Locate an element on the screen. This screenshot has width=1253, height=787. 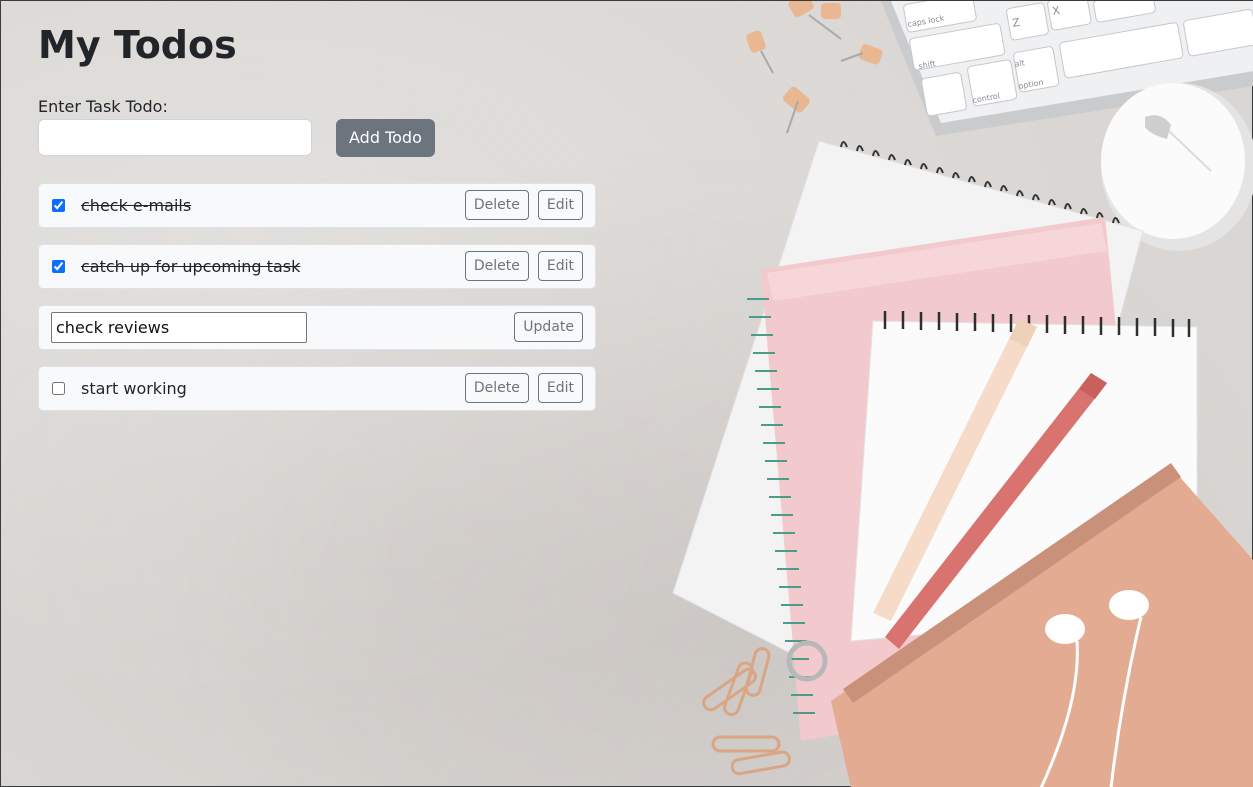
edit-todo-input is located at coordinates (179, 327).